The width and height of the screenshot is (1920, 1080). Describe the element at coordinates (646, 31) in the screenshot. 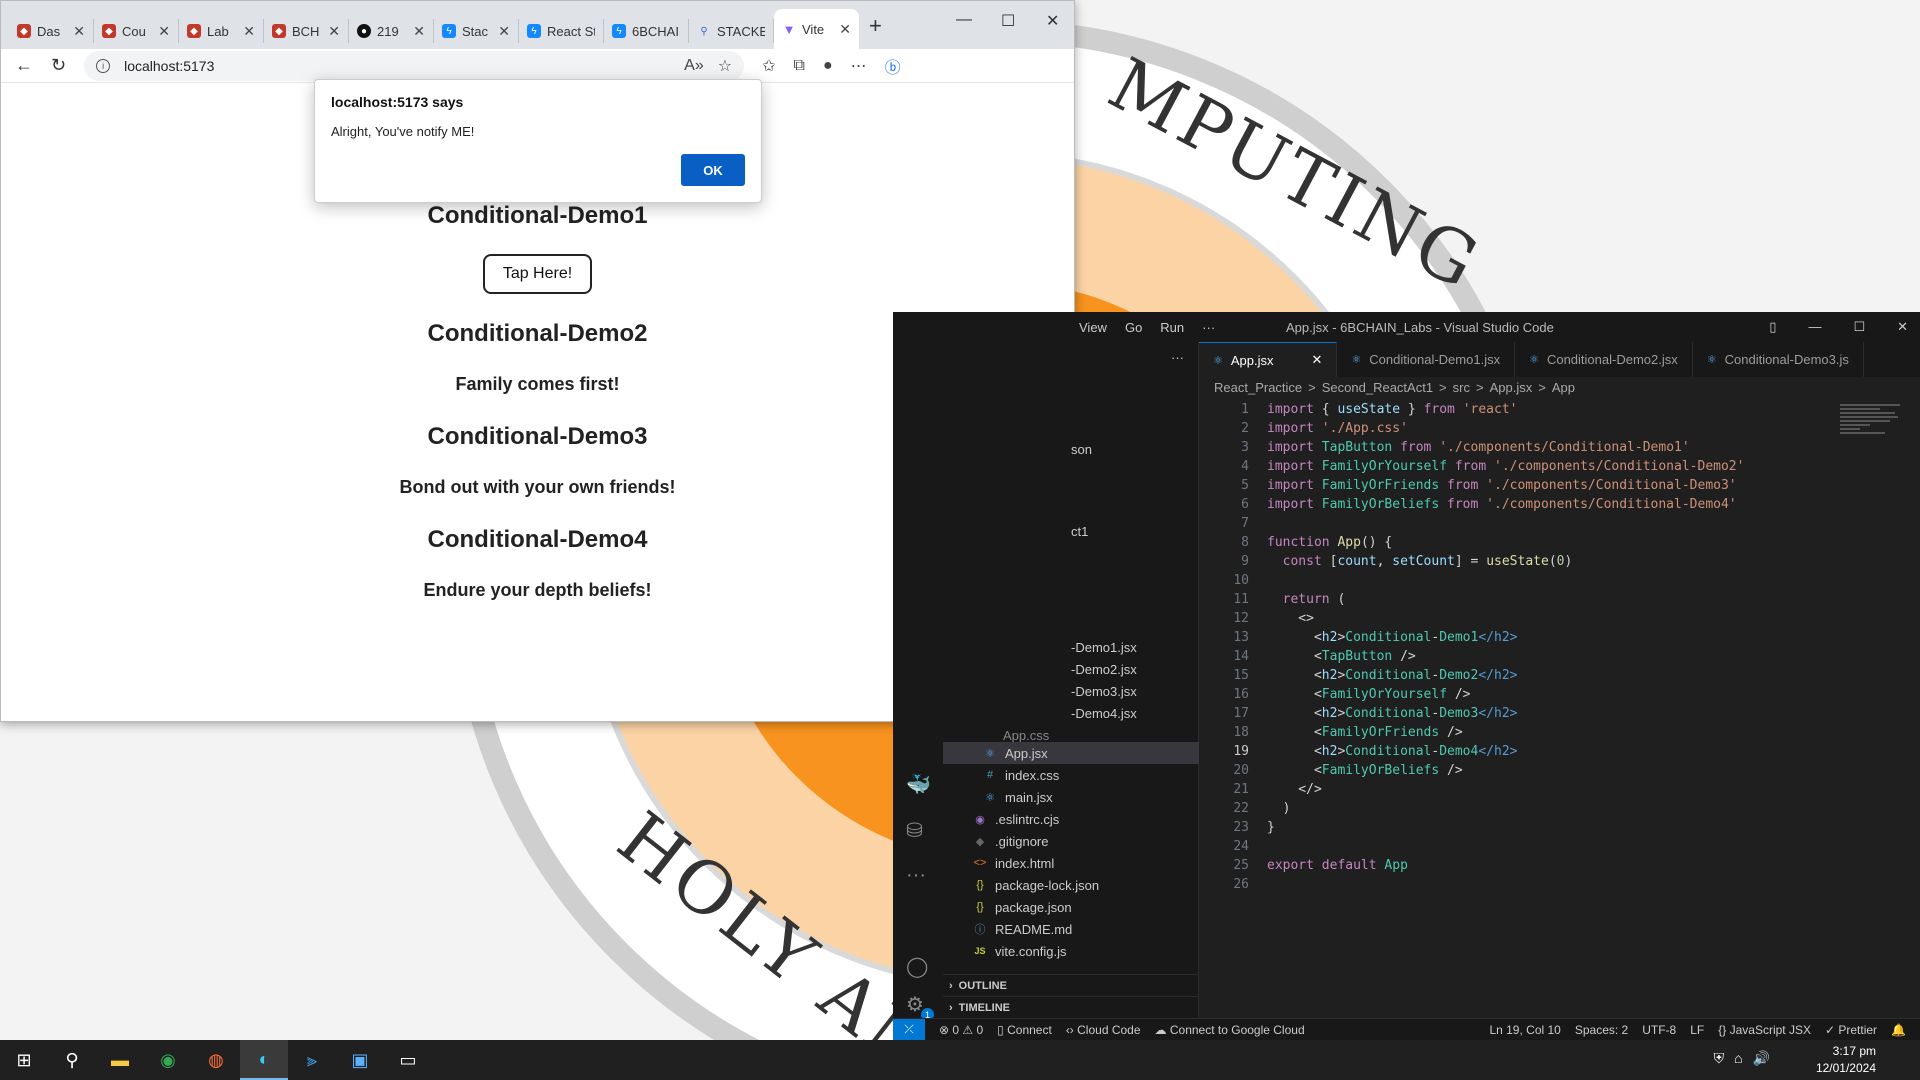

I see `browser-tab: ϟ 6BCHAIN` at that location.